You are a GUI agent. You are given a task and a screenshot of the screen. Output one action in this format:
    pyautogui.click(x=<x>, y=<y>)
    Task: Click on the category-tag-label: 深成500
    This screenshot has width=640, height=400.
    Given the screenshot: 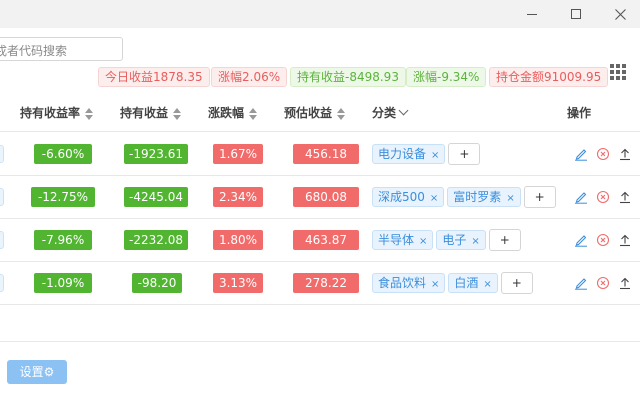 What is the action you would take?
    pyautogui.click(x=401, y=197)
    